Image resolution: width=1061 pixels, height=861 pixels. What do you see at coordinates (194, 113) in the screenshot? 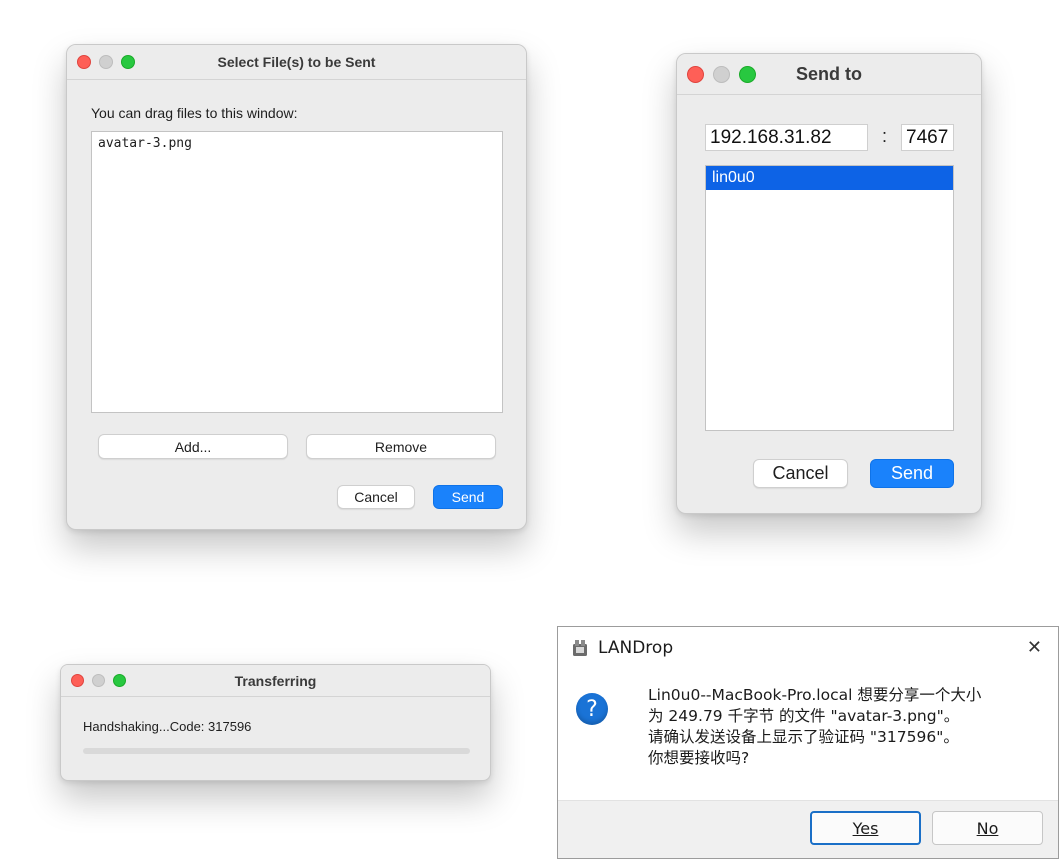
I see `drag-hint-label: You can drag files to this window:` at bounding box center [194, 113].